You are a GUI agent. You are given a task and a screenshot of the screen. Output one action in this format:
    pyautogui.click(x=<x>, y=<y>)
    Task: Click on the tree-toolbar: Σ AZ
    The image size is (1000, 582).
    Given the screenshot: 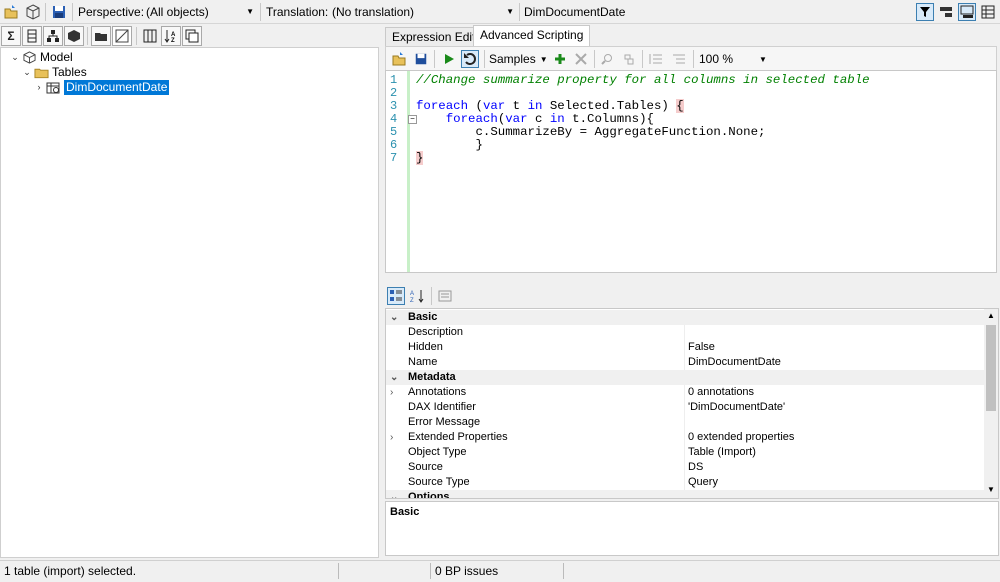 What is the action you would take?
    pyautogui.click(x=190, y=36)
    